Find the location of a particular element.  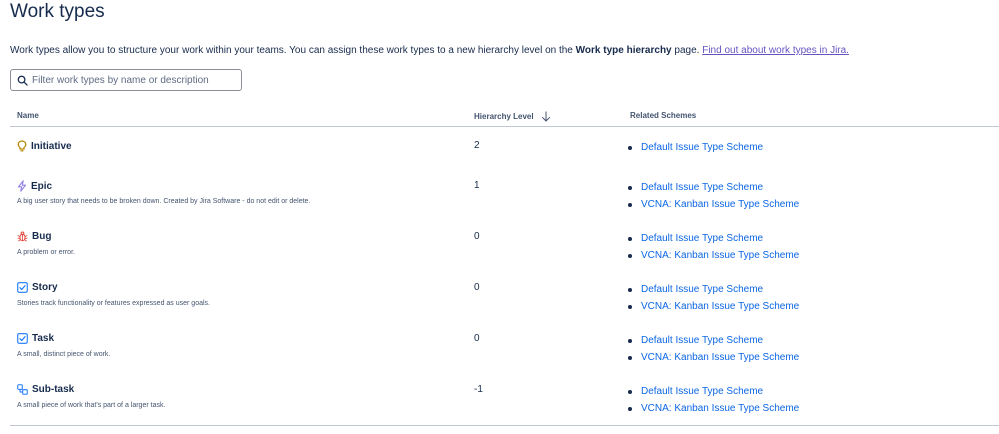

task-checkbox-icon is located at coordinates (22, 338).